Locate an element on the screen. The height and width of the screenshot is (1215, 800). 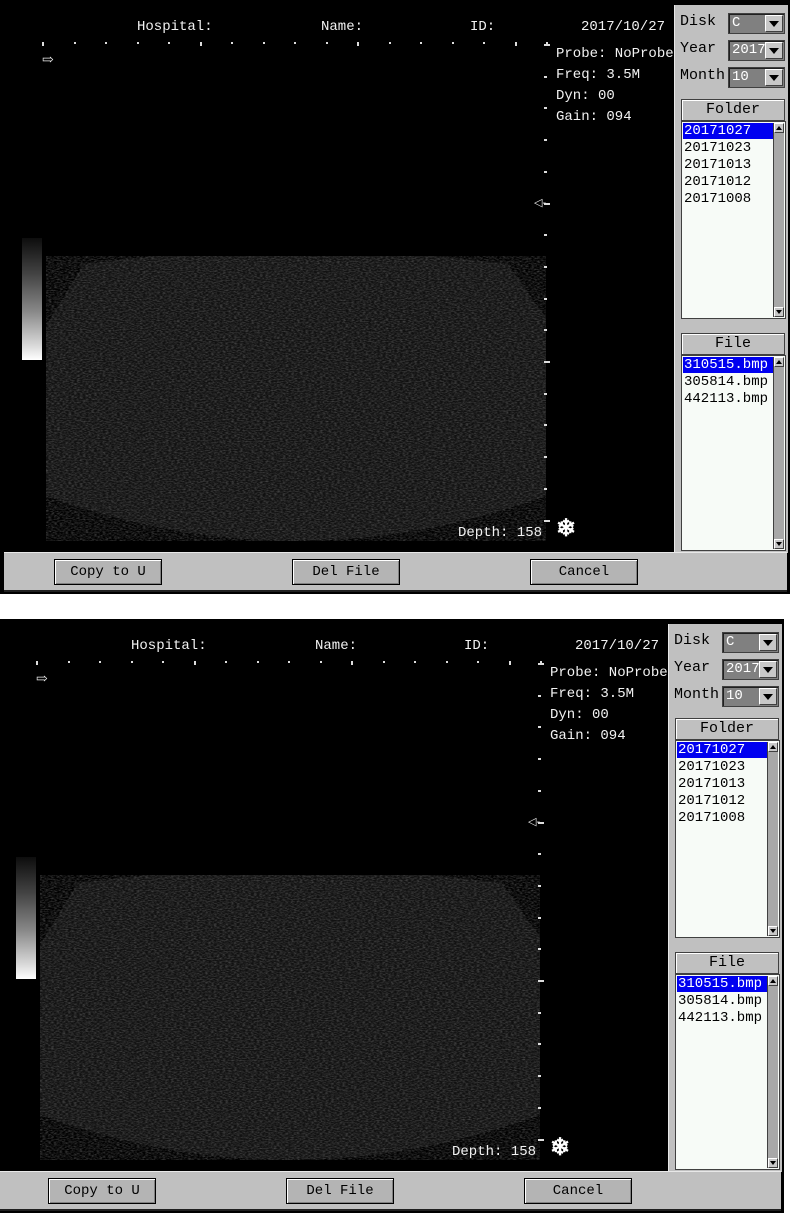
horizontal-scale is located at coordinates (295, 45).